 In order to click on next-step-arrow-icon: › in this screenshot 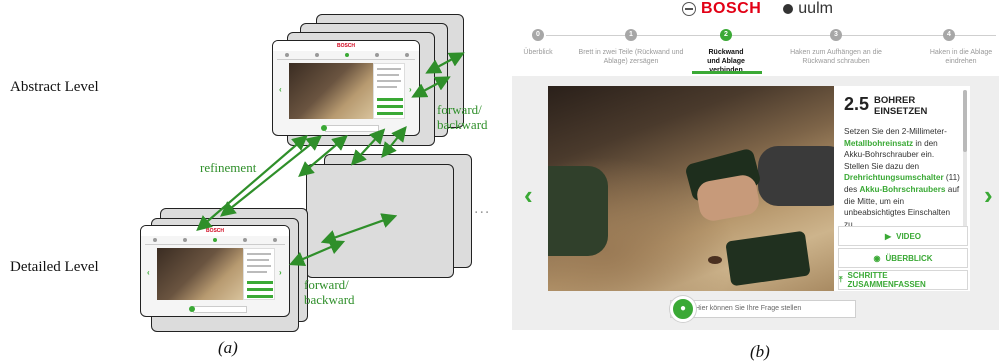, I will do `click(988, 195)`.